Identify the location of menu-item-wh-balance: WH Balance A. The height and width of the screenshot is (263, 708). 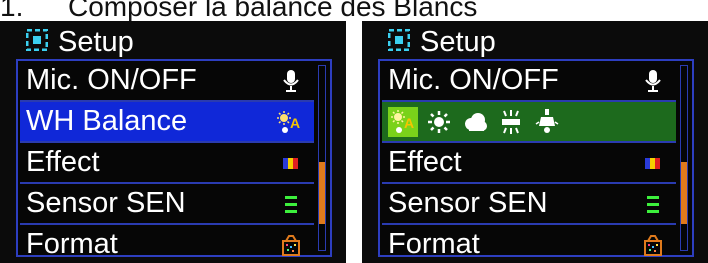
(167, 122).